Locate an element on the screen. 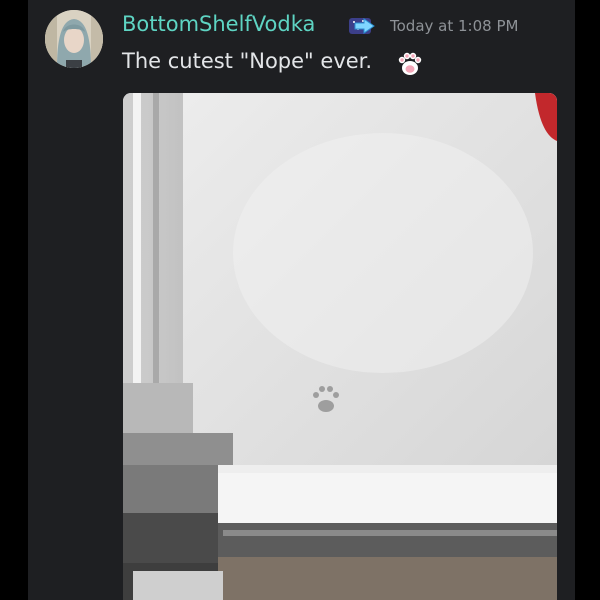 Image resolution: width=600 pixels, height=600 pixels. arrow-right-icon is located at coordinates (362, 26).